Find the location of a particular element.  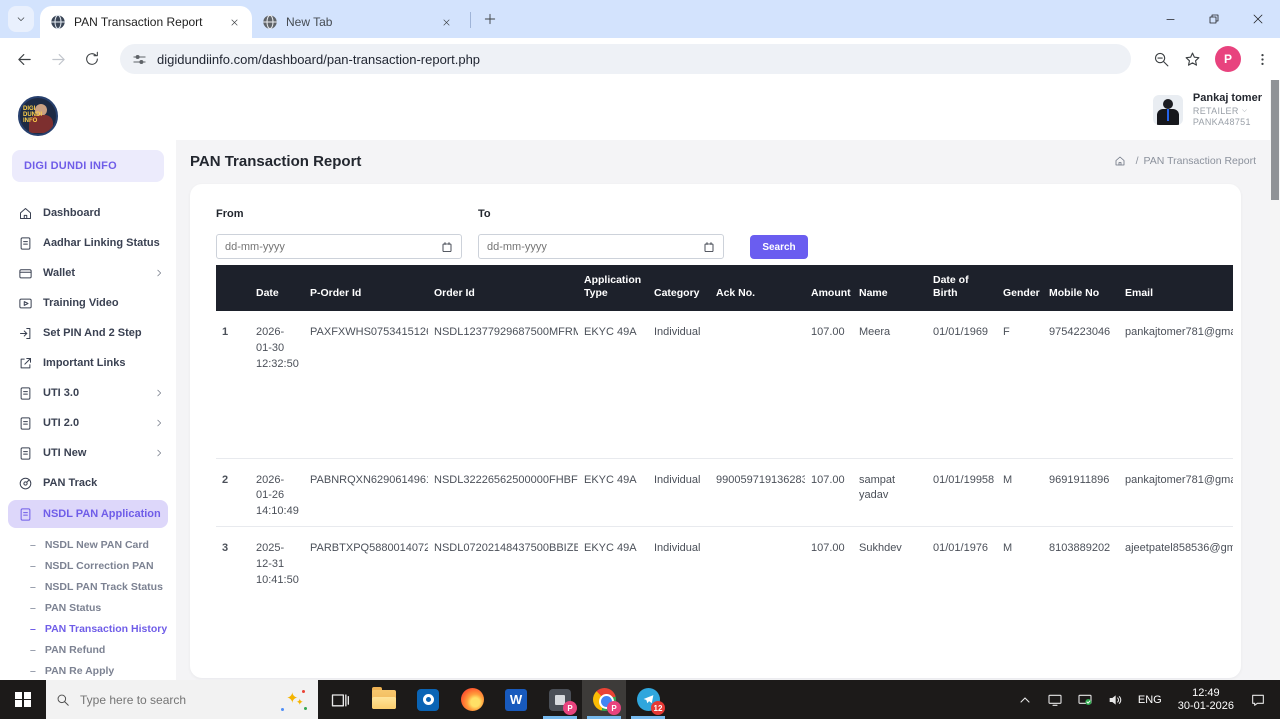

firefox-icon is located at coordinates (472, 699).